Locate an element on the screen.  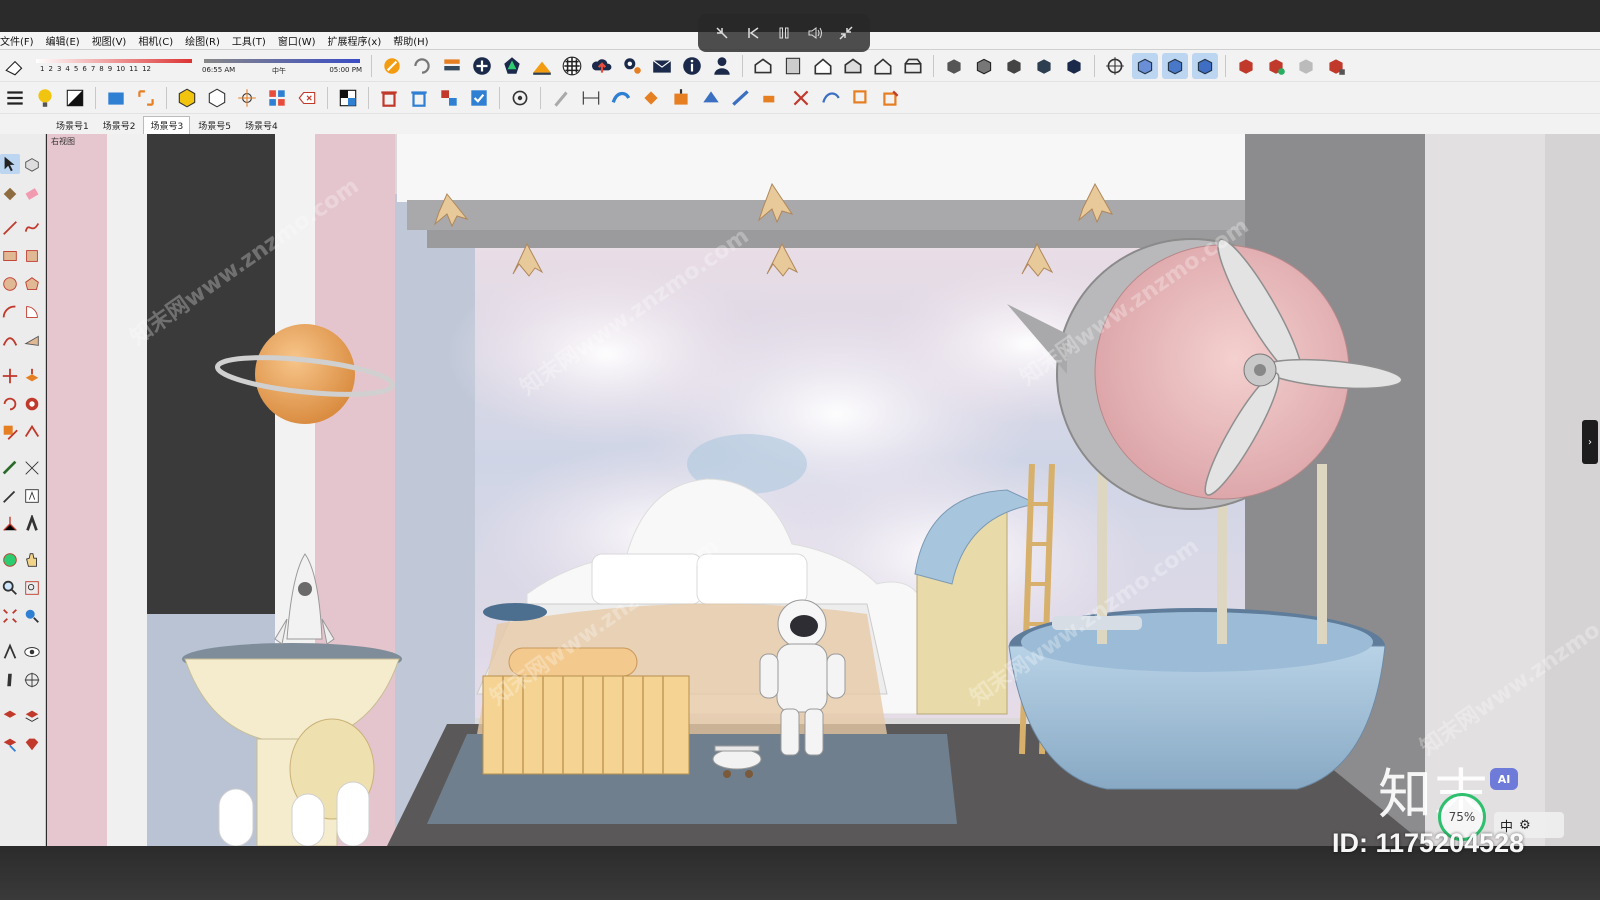
menu-view: 视图(V) is located at coordinates (109, 40).